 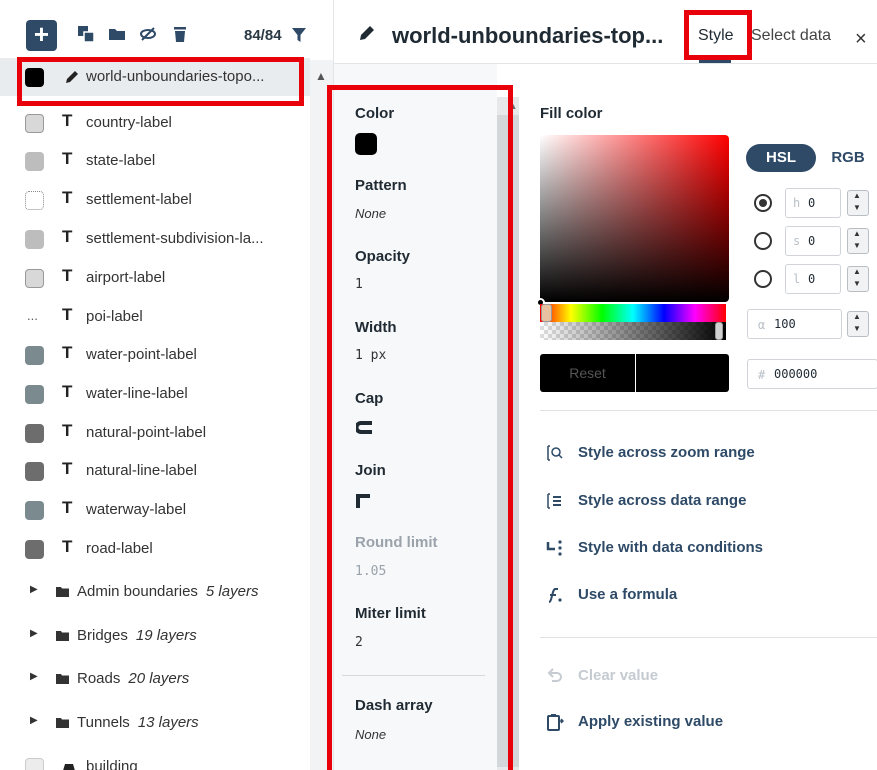 What do you see at coordinates (359, 642) in the screenshot?
I see `miter-limit-value: 2` at bounding box center [359, 642].